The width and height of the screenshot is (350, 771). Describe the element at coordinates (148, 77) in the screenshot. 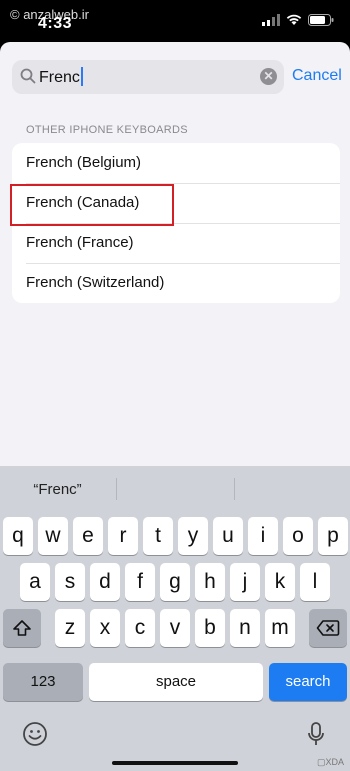

I see `search-input: Frenc ✕` at that location.